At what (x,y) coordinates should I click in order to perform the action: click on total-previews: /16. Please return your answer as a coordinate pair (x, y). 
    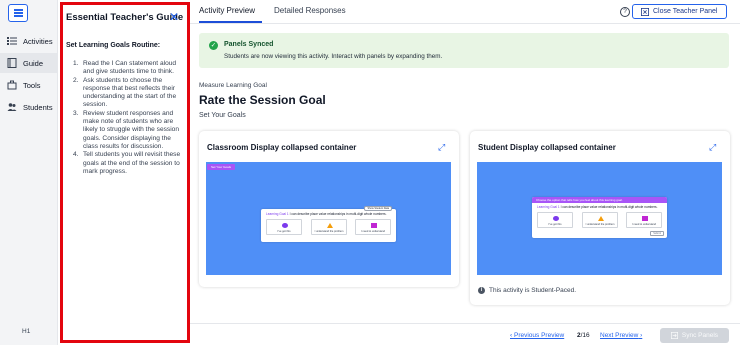
    Looking at the image, I should click on (585, 335).